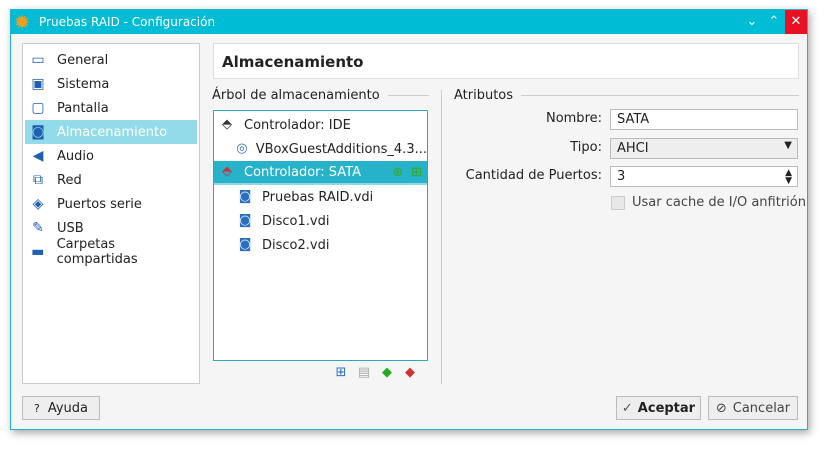 Image resolution: width=829 pixels, height=449 pixels. Describe the element at coordinates (621, 176) in the screenshot. I see `ports-value: 3` at that location.